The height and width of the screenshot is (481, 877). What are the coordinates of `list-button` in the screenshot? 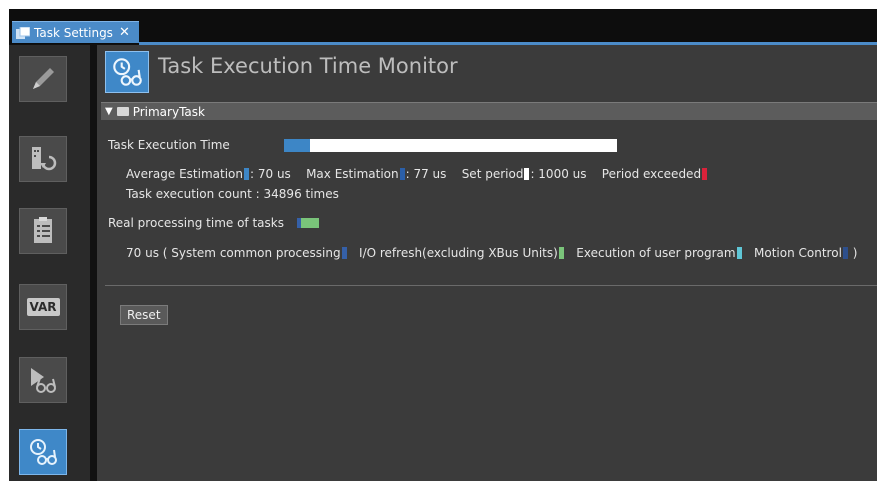 It's located at (43, 231).